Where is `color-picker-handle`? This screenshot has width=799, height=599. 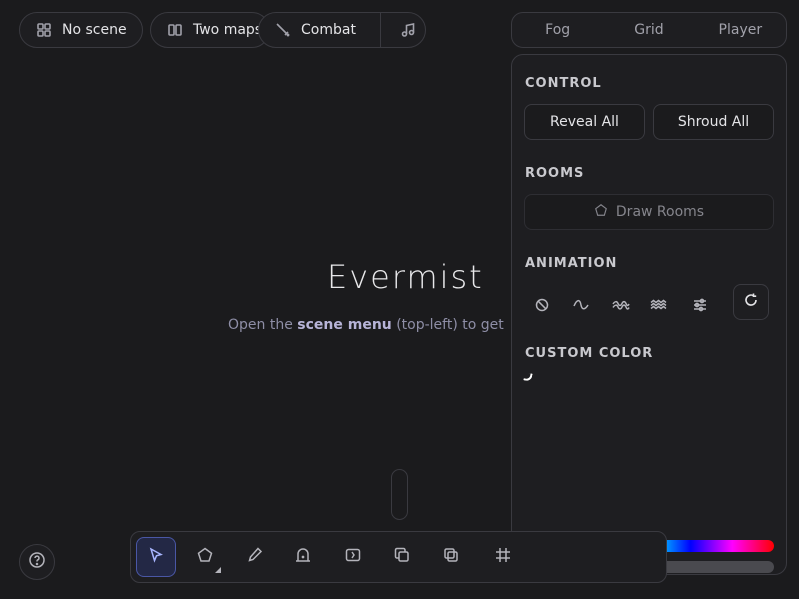
color-picker-handle is located at coordinates (528, 377).